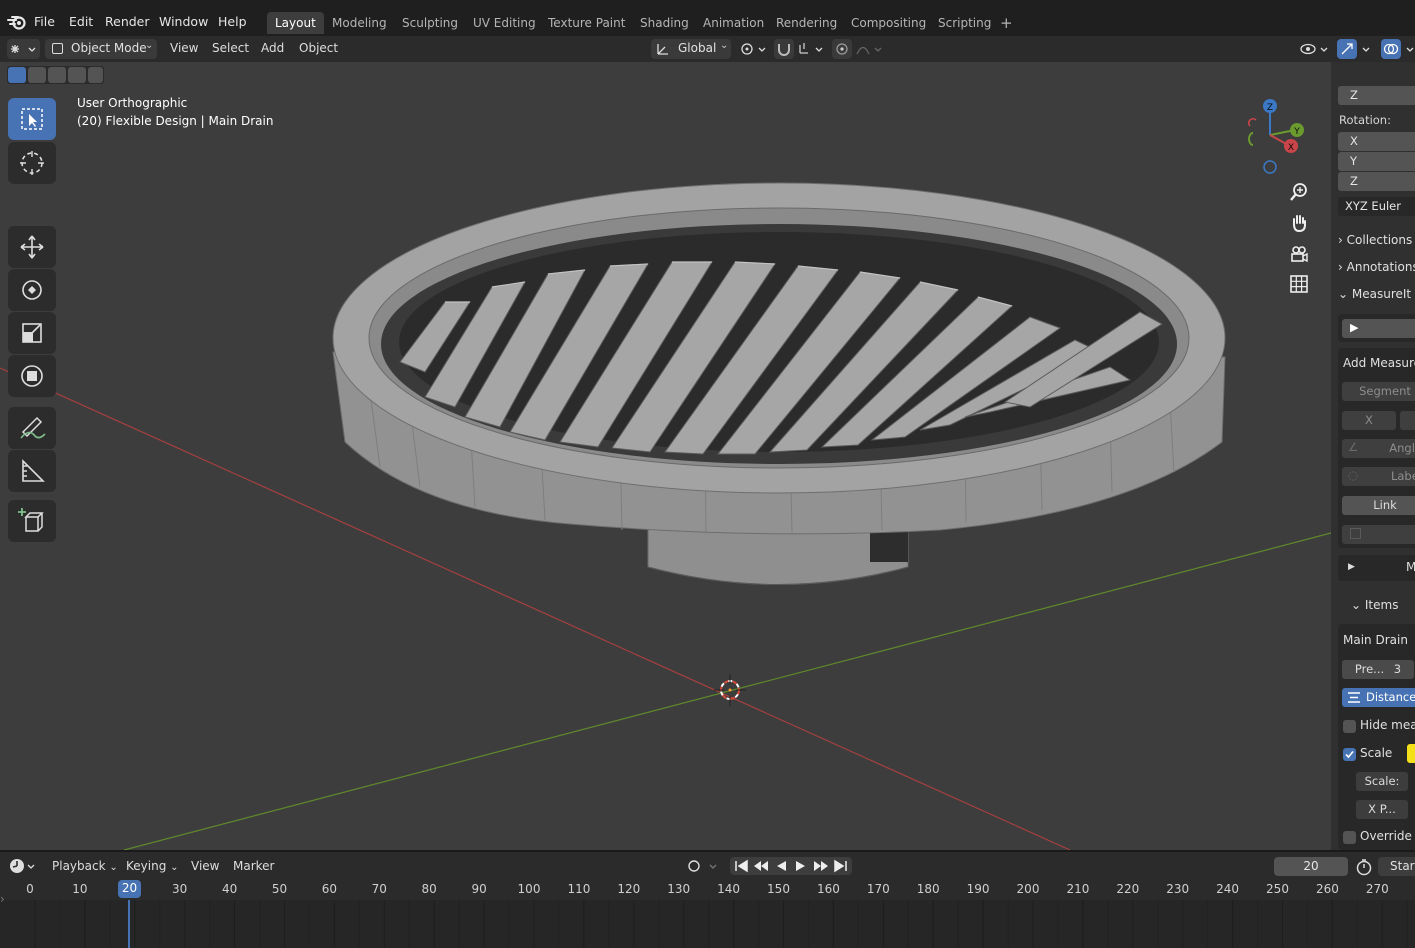 This screenshot has width=1415, height=948. I want to click on transform-tool, so click(32, 376).